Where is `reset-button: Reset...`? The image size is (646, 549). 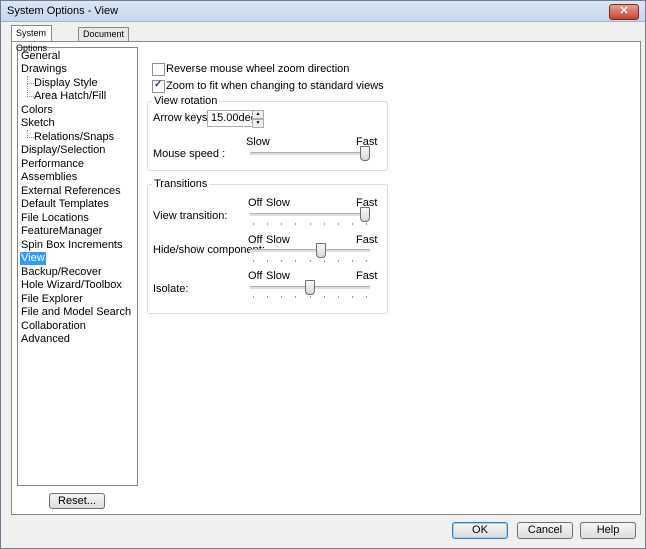
reset-button: Reset... is located at coordinates (77, 501).